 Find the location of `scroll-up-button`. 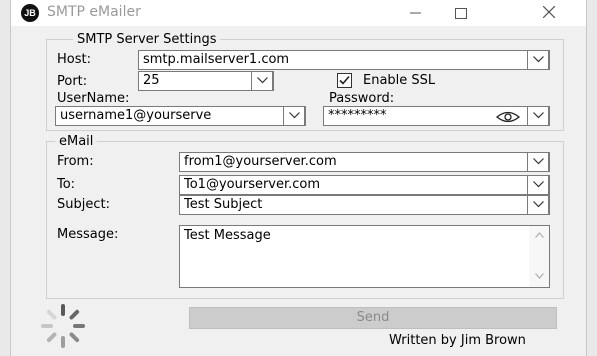

scroll-up-button is located at coordinates (539, 236).